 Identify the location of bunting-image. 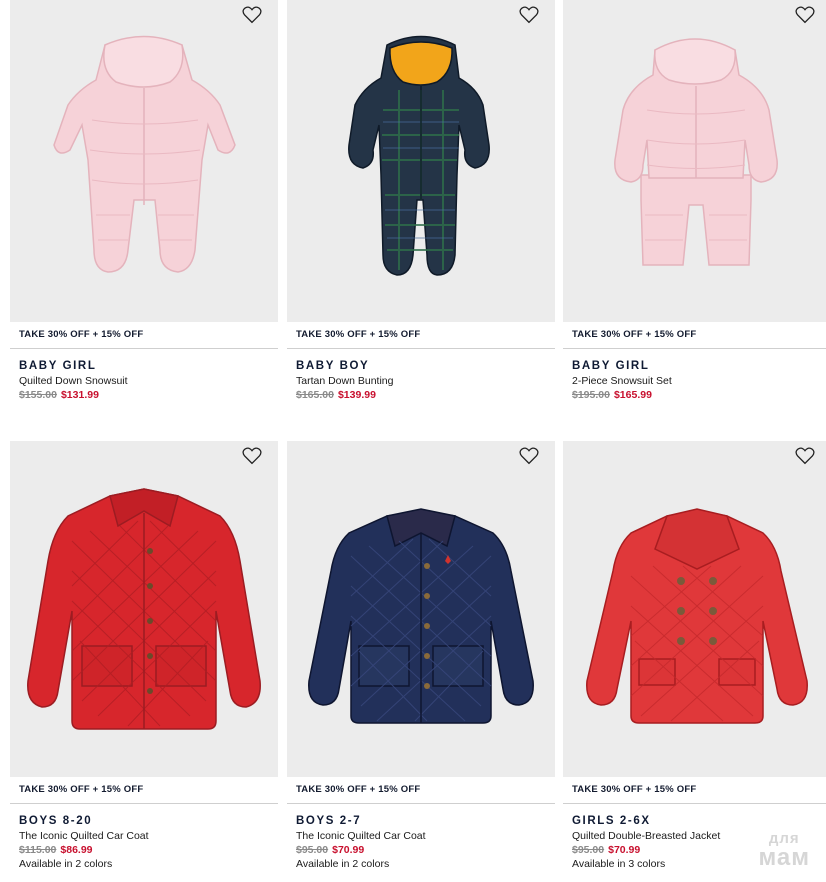
(419, 155).